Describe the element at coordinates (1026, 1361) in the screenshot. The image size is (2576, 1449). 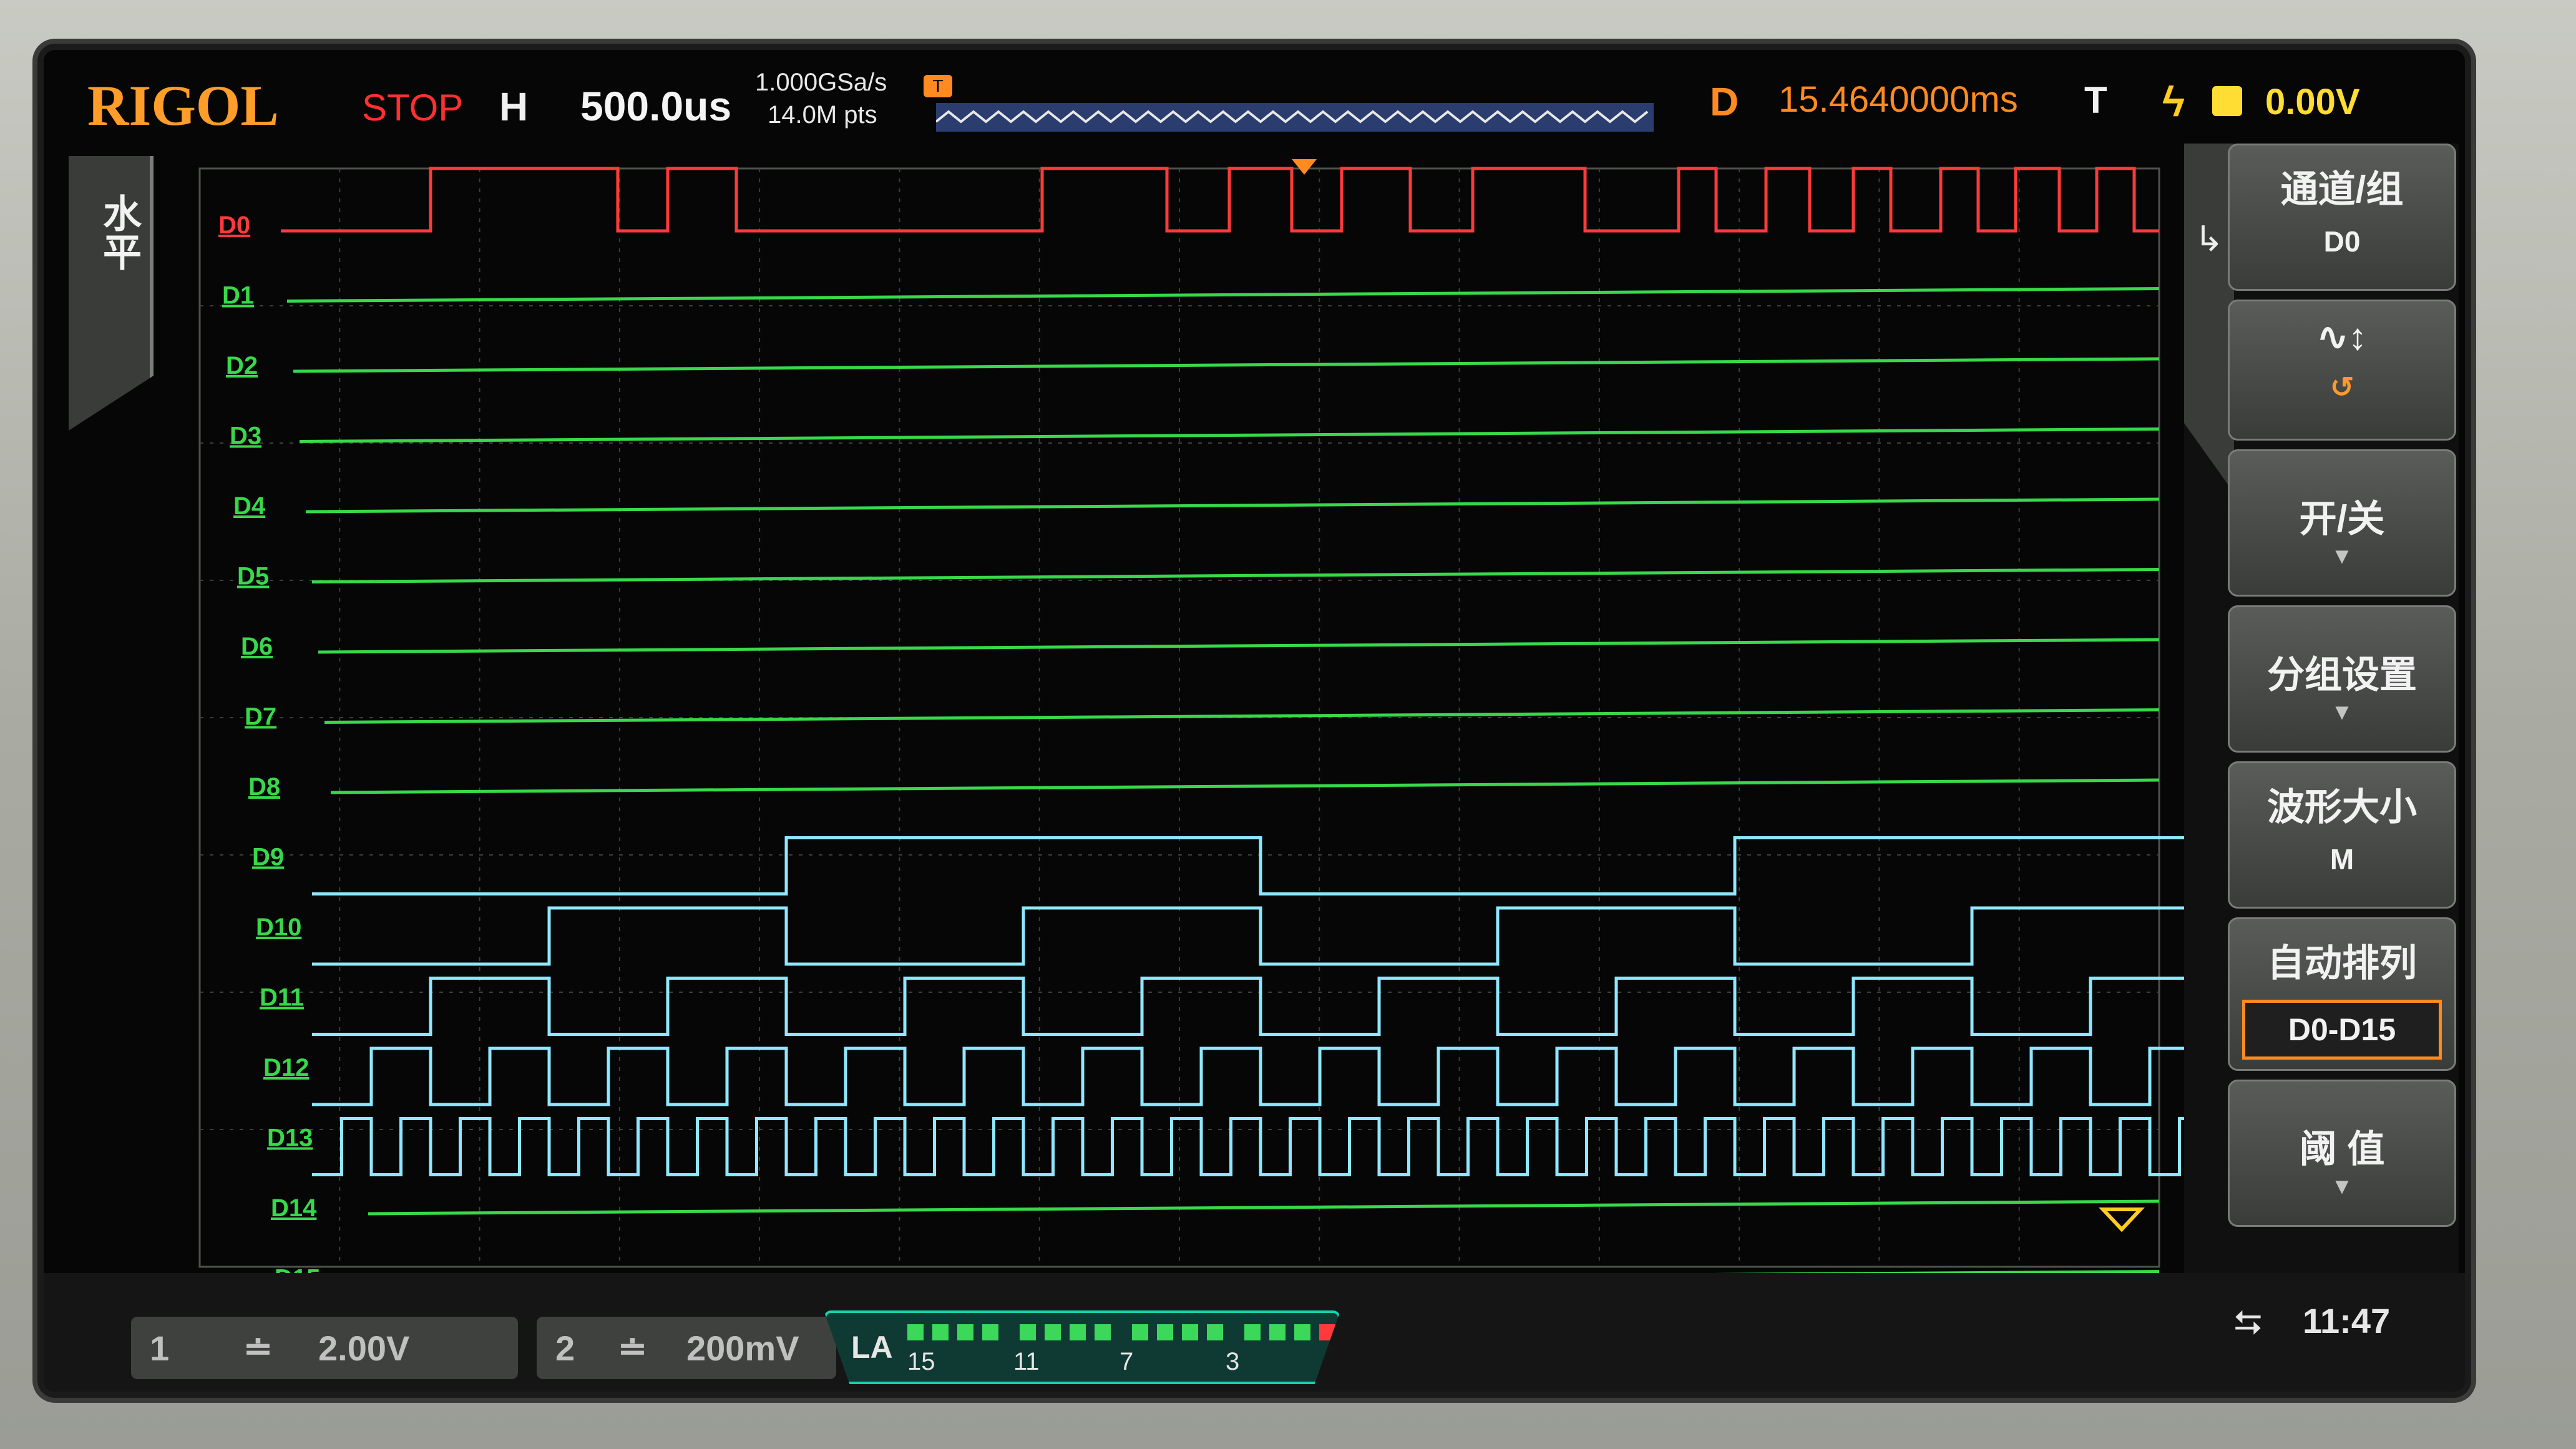
I see `la-tick-11: 11` at that location.